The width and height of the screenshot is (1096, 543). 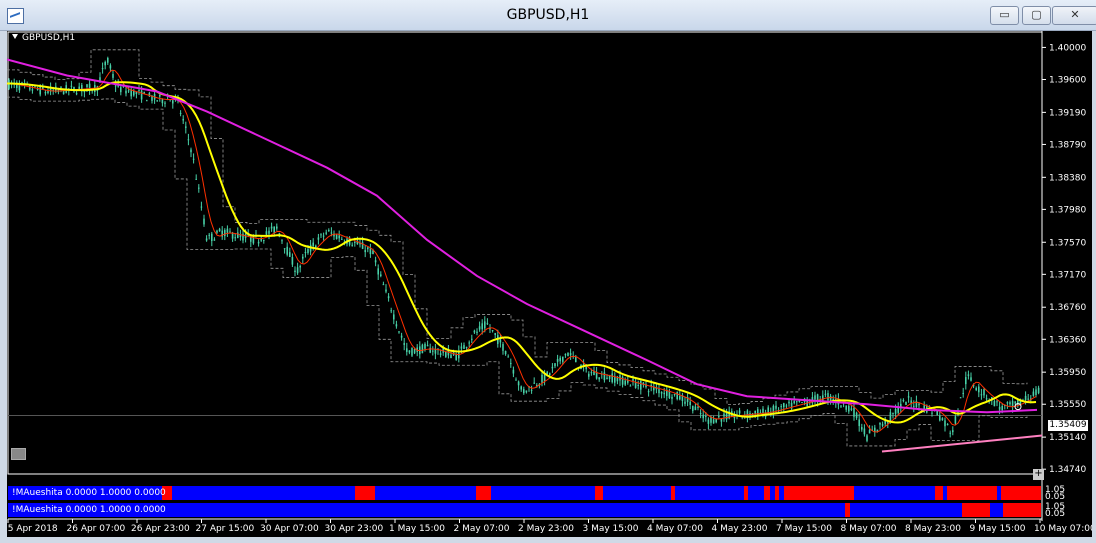 What do you see at coordinates (1067, 308) in the screenshot?
I see `price-tick-label: 1.36760` at bounding box center [1067, 308].